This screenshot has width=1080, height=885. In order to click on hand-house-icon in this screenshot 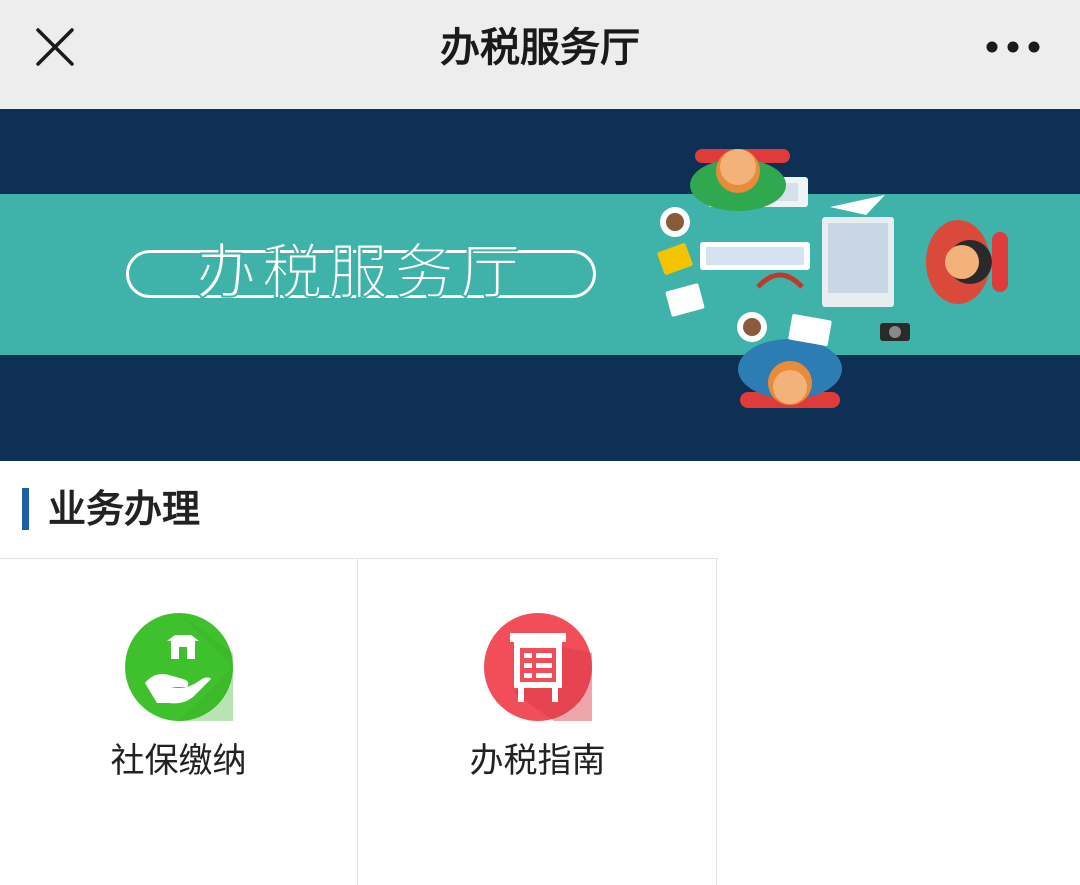, I will do `click(179, 667)`.